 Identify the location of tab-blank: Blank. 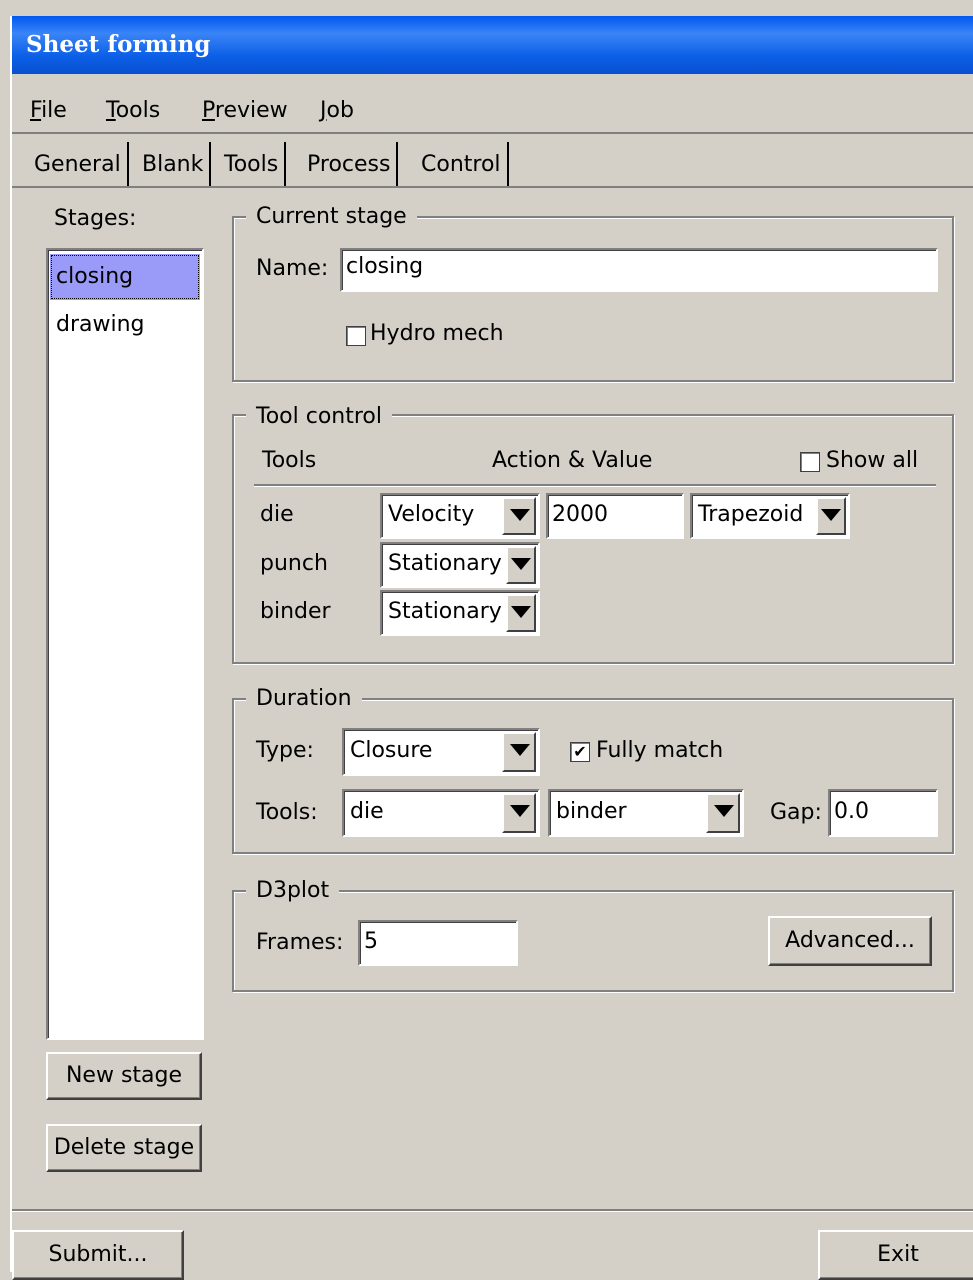
(174, 164).